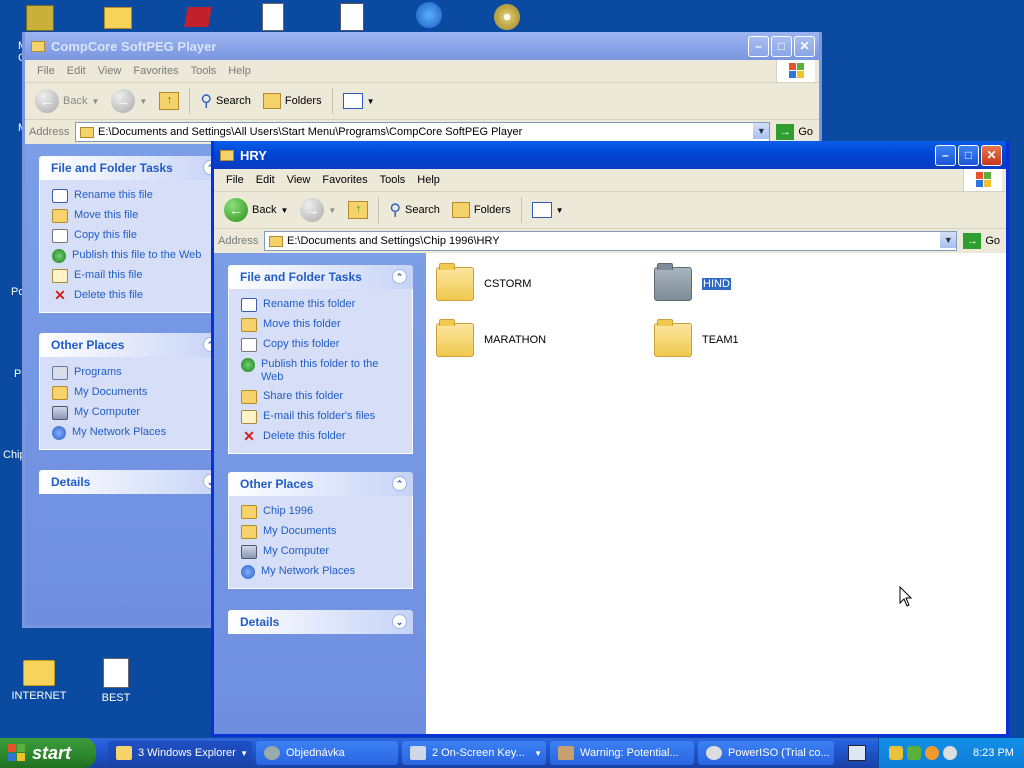  What do you see at coordinates (422, 46) in the screenshot?
I see `window-titlebar: CompCore SoftPEG Player – □ ✕` at bounding box center [422, 46].